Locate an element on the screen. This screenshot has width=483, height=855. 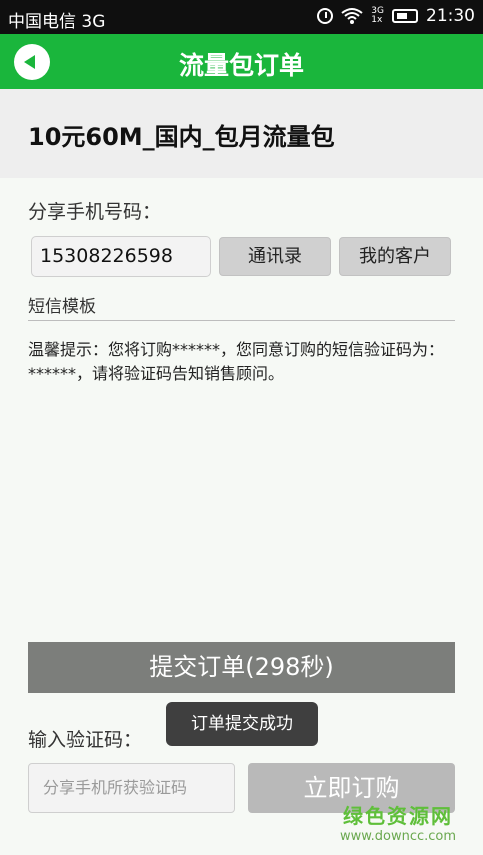
page-title: 流量包订单 is located at coordinates (241, 65).